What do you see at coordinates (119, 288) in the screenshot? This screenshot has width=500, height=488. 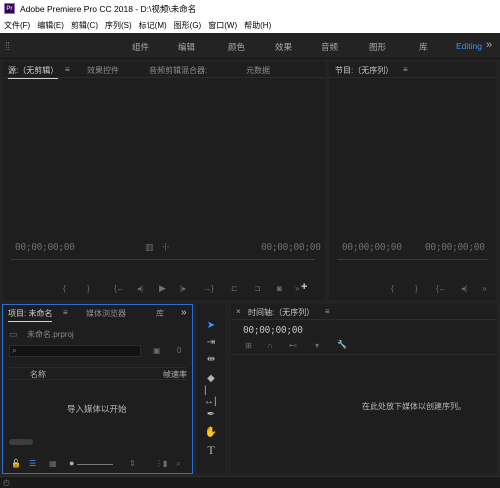 I see `go-to-in-icon: {←` at bounding box center [119, 288].